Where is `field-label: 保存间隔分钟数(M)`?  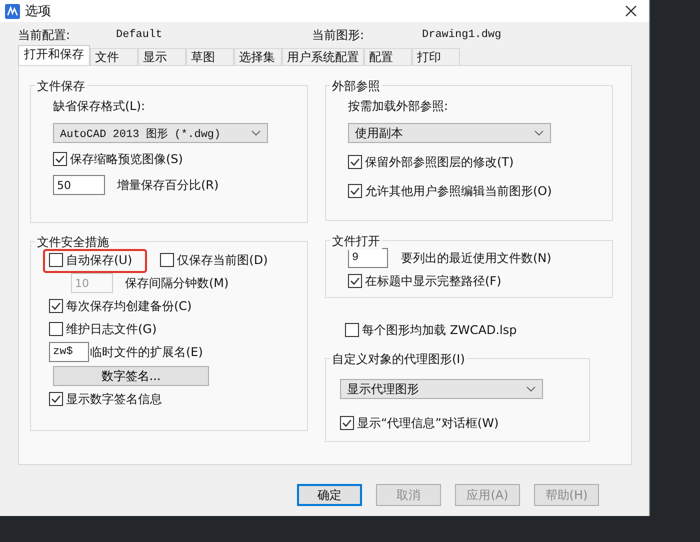 field-label: 保存间隔分钟数(M) is located at coordinates (177, 283).